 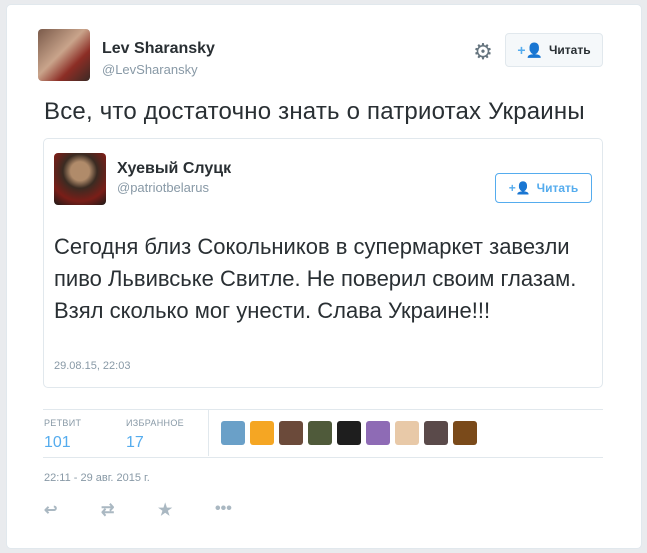 I want to click on follow-button-label: Читать, so click(x=569, y=50).